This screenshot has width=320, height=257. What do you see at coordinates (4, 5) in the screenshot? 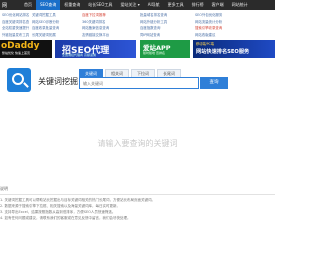
I see `site-logo: 网` at bounding box center [4, 5].